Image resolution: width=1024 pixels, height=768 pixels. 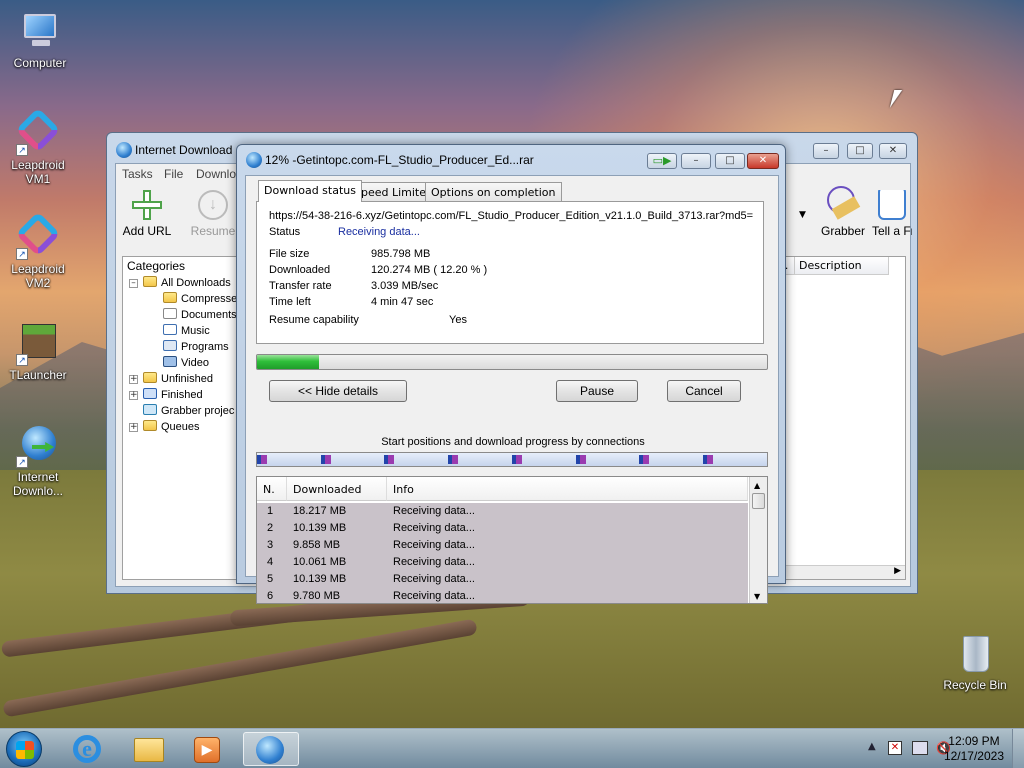 What do you see at coordinates (272, 489) in the screenshot?
I see `column-header-number: N.` at bounding box center [272, 489].